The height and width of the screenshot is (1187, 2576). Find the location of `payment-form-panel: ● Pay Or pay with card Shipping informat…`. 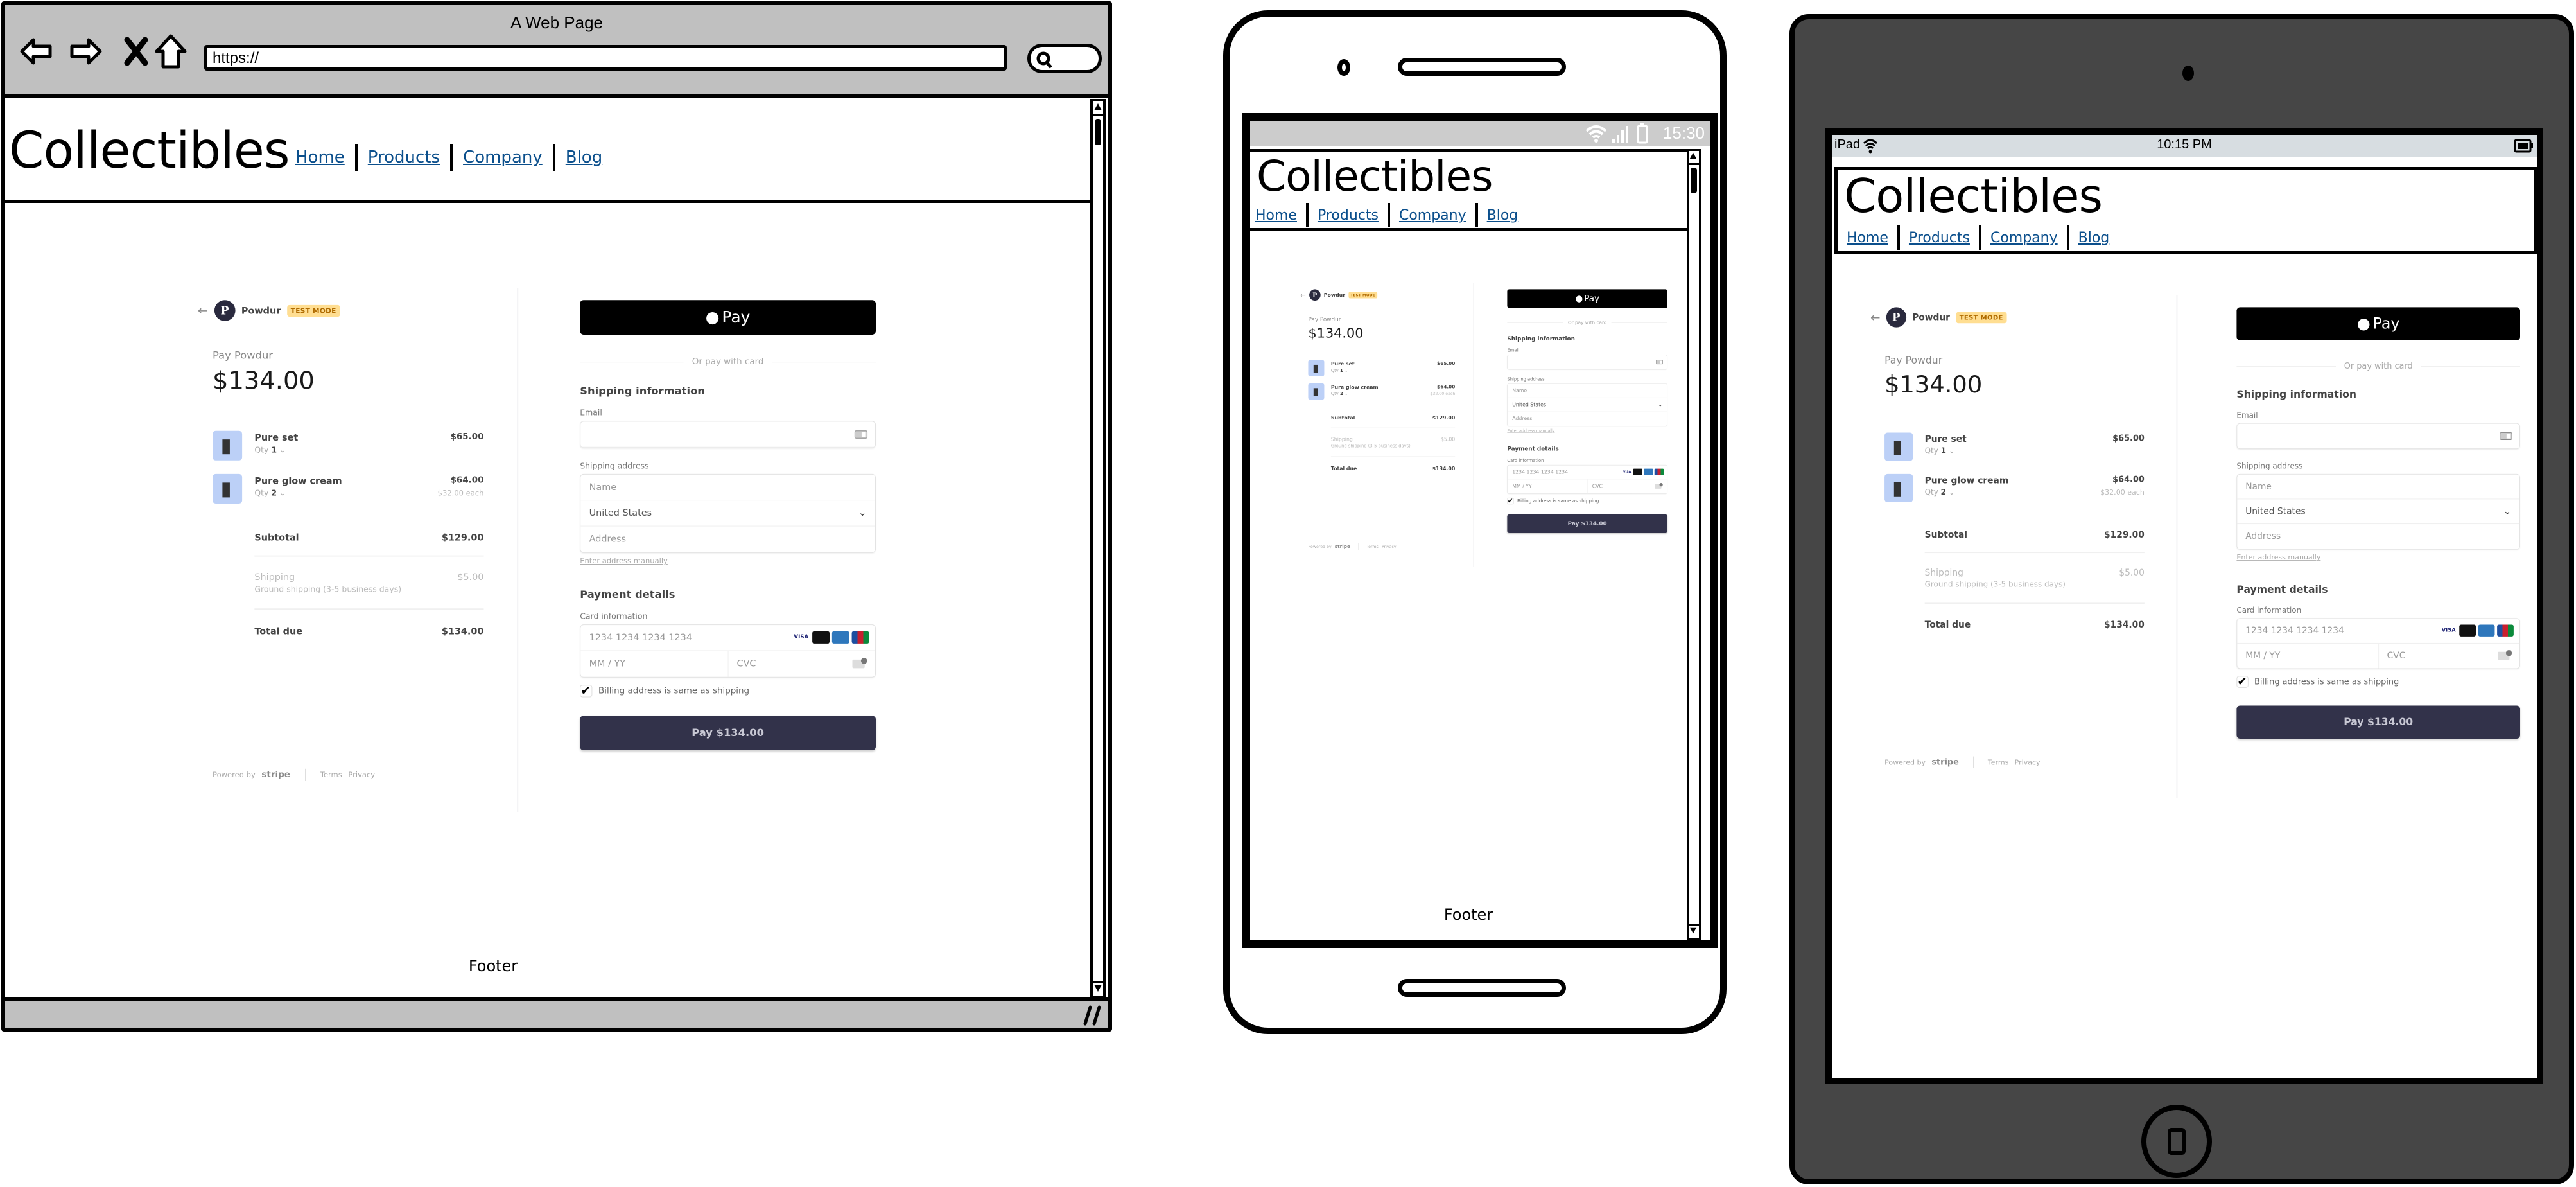

payment-form-panel: ● Pay Or pay with card Shipping informat… is located at coordinates (728, 550).